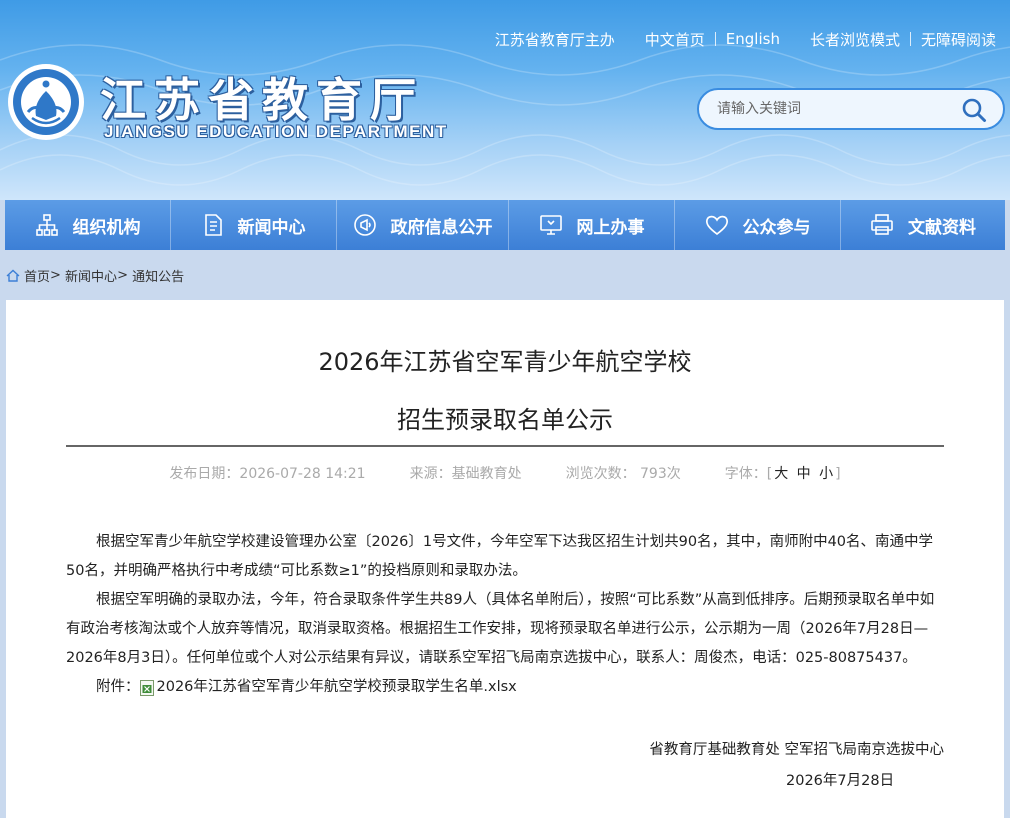 The image size is (1010, 818). What do you see at coordinates (838, 474) in the screenshot?
I see `font-size-close: ]` at bounding box center [838, 474].